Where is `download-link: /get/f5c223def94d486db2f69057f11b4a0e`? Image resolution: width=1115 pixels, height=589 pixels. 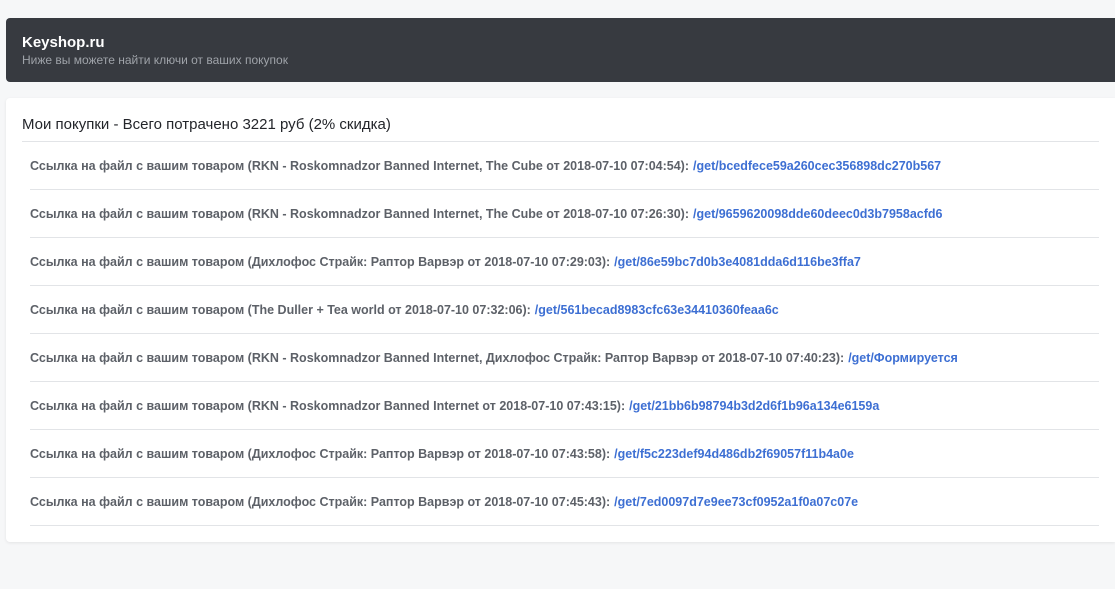
download-link: /get/f5c223def94d486db2f69057f11b4a0e is located at coordinates (734, 454).